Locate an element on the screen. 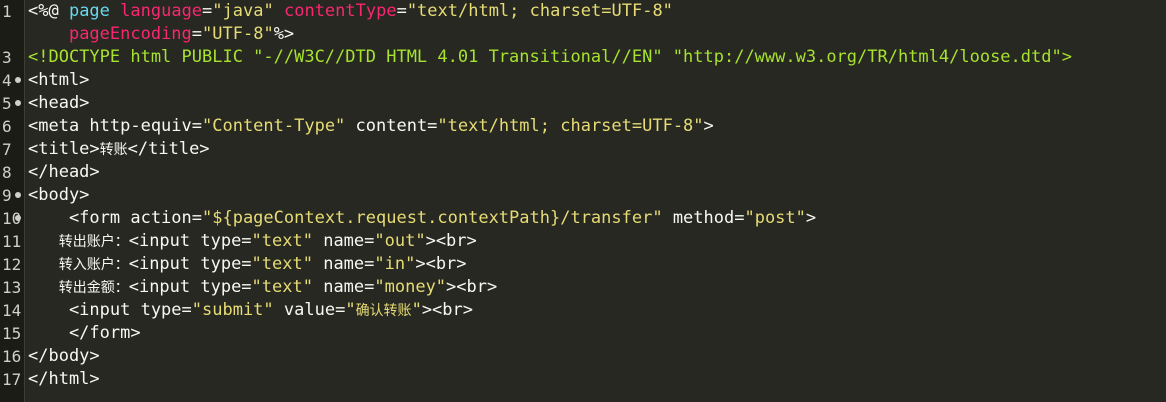  line-number: 9 is located at coordinates (12, 195).